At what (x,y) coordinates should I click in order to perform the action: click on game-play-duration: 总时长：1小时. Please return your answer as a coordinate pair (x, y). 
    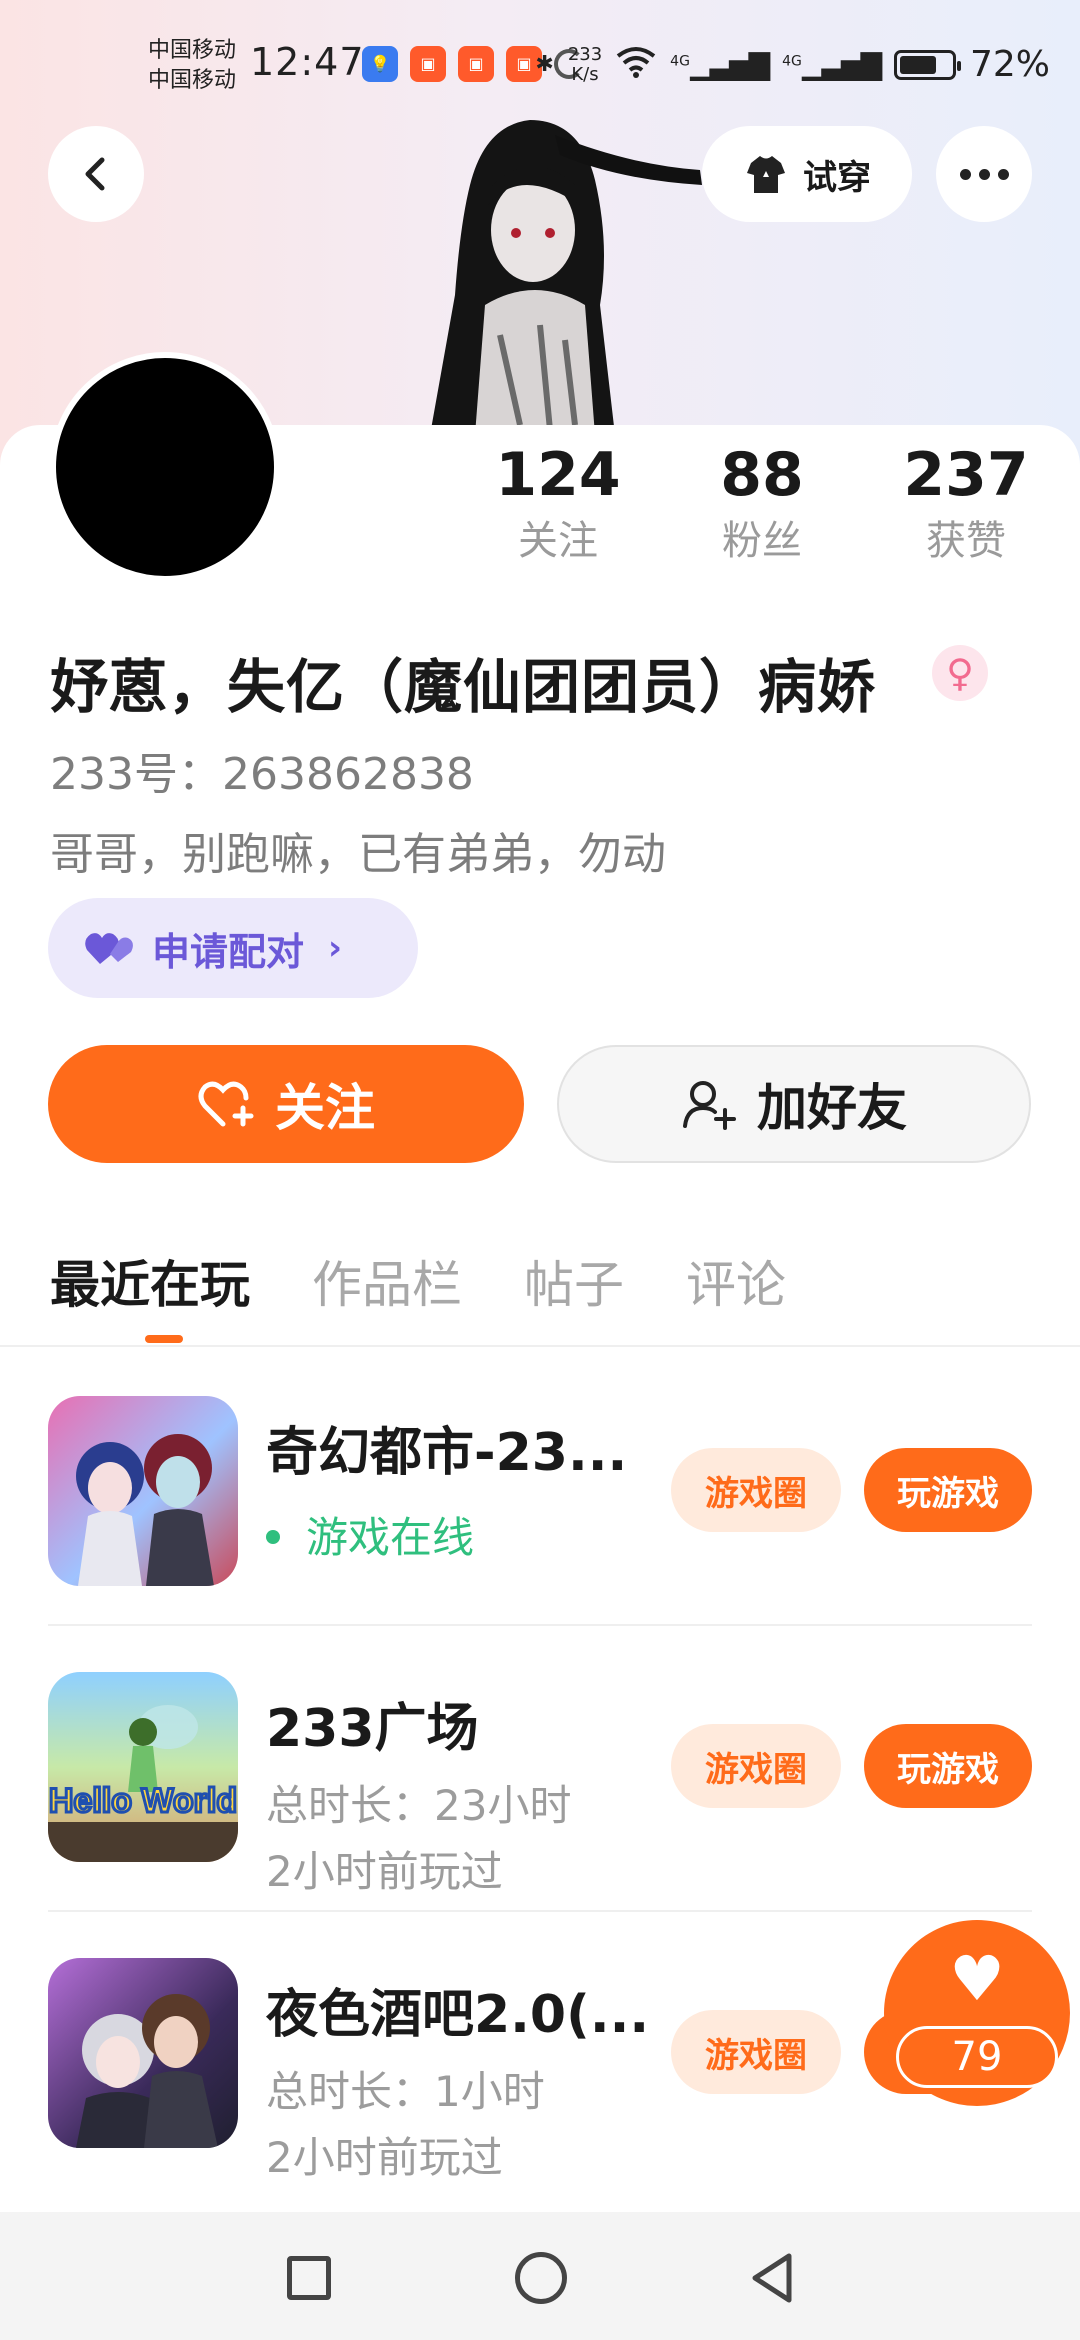
    Looking at the image, I should click on (405, 2091).